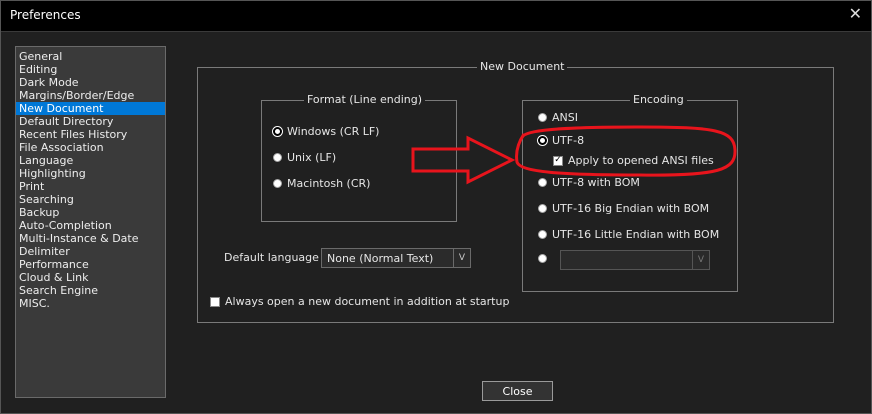 This screenshot has height=414, width=872. Describe the element at coordinates (626, 151) in the screenshot. I see `annotation-circle` at that location.